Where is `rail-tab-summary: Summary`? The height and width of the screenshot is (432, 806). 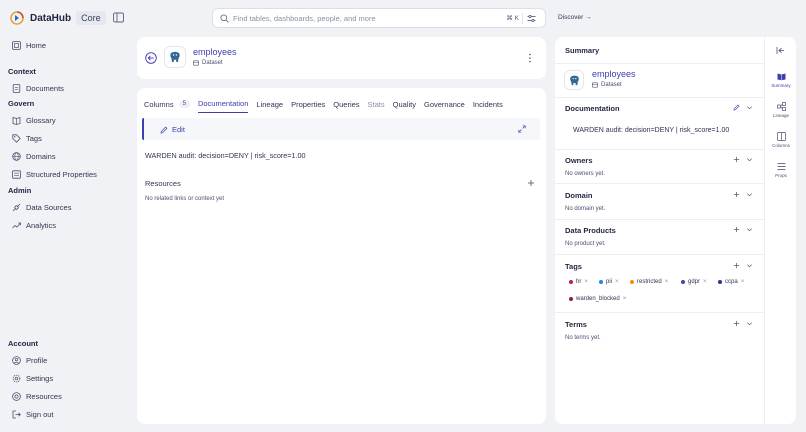
rail-tab-summary: Summary is located at coordinates (781, 80).